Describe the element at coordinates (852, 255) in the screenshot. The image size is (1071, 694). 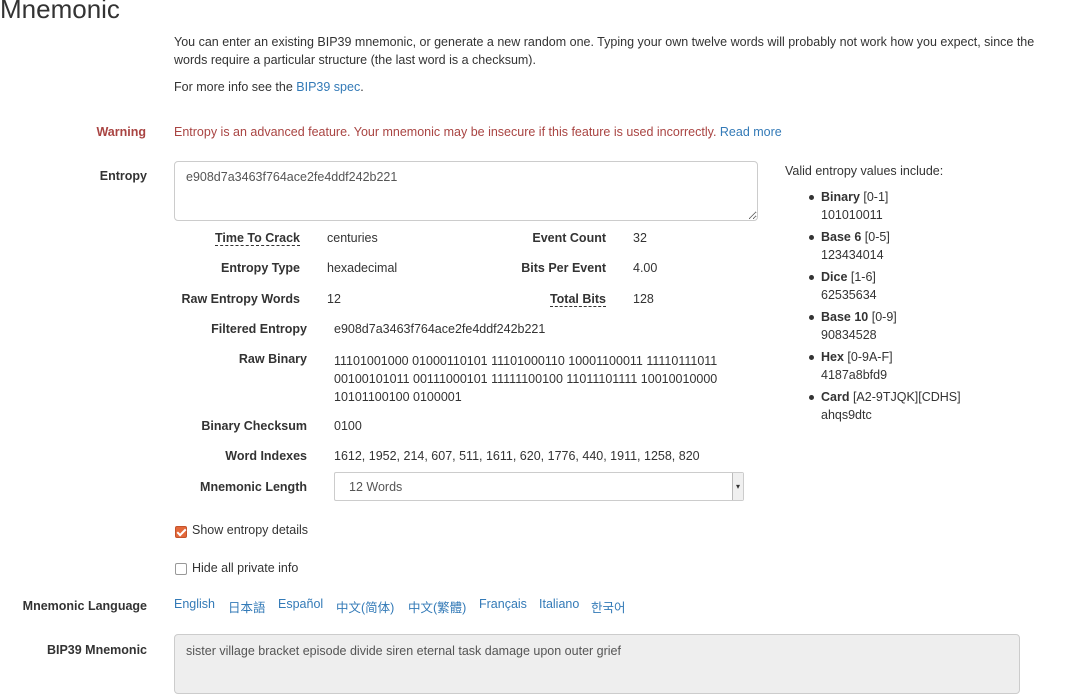
I see `entropy-type-example: 123434014` at that location.